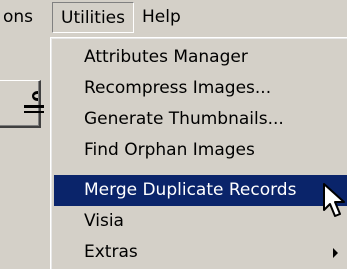 Image resolution: width=347 pixels, height=269 pixels. What do you see at coordinates (104, 221) in the screenshot?
I see `menu-item-label: Visia` at bounding box center [104, 221].